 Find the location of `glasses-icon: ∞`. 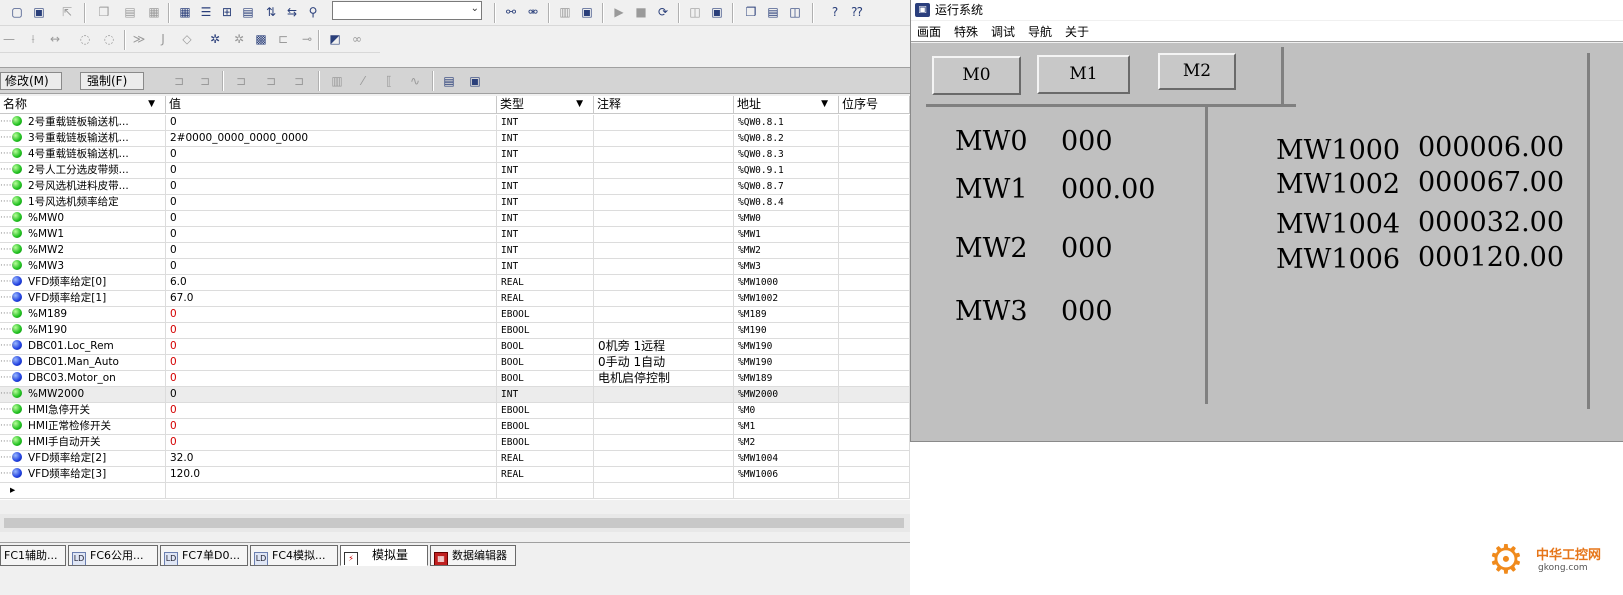

glasses-icon: ∞ is located at coordinates (357, 39).